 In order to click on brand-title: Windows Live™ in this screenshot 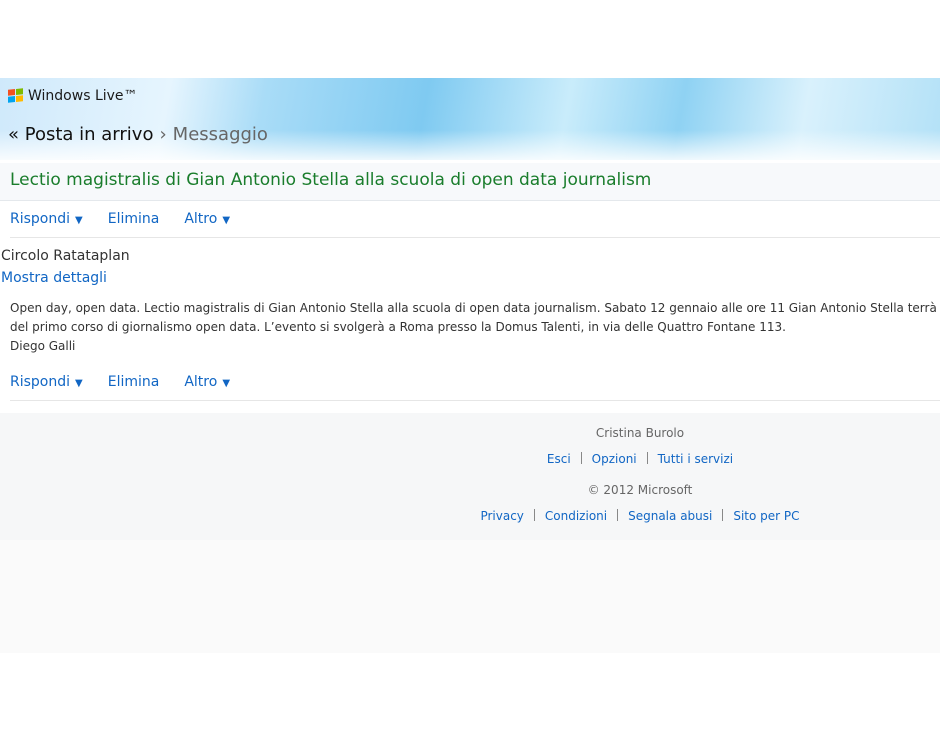, I will do `click(83, 96)`.